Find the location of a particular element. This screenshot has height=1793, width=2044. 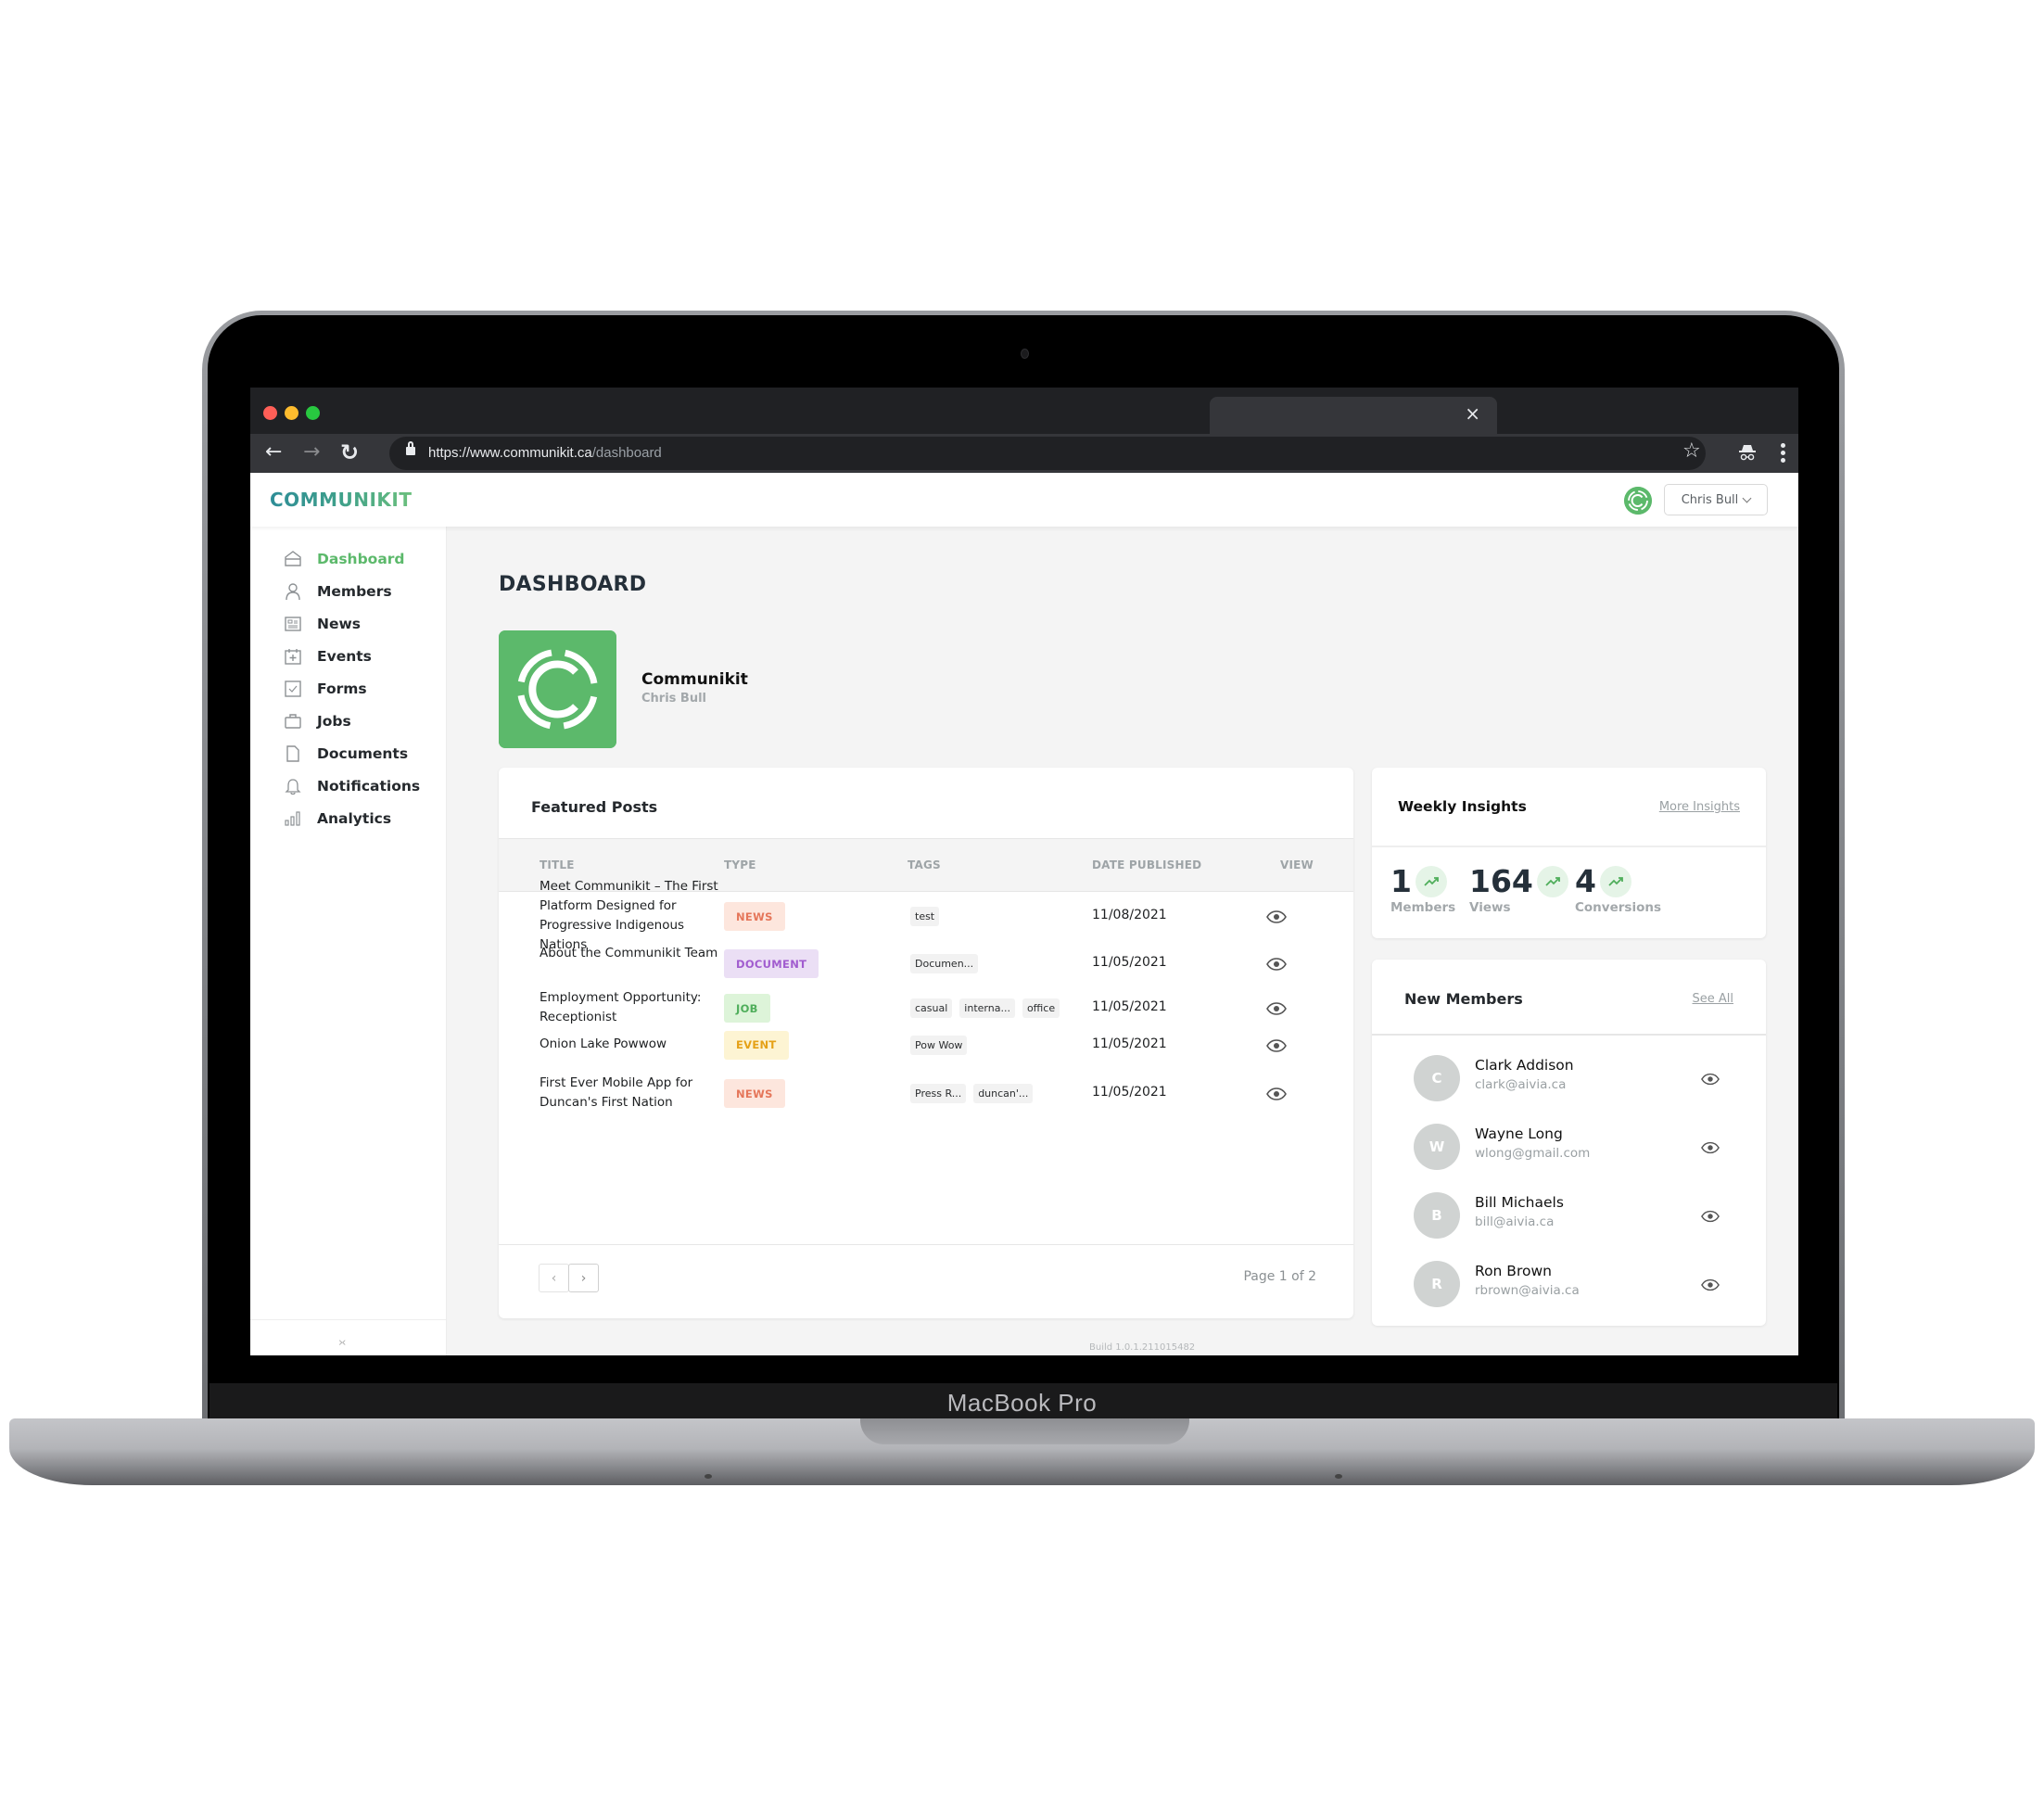

brand-logo: COMMUNIKIT is located at coordinates (341, 500).